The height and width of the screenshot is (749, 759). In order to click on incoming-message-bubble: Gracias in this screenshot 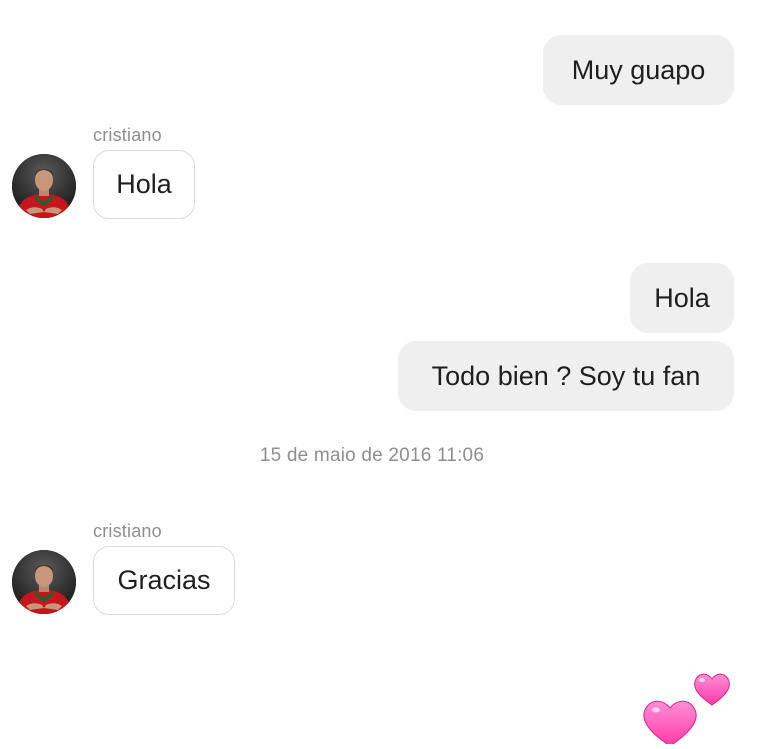, I will do `click(164, 580)`.